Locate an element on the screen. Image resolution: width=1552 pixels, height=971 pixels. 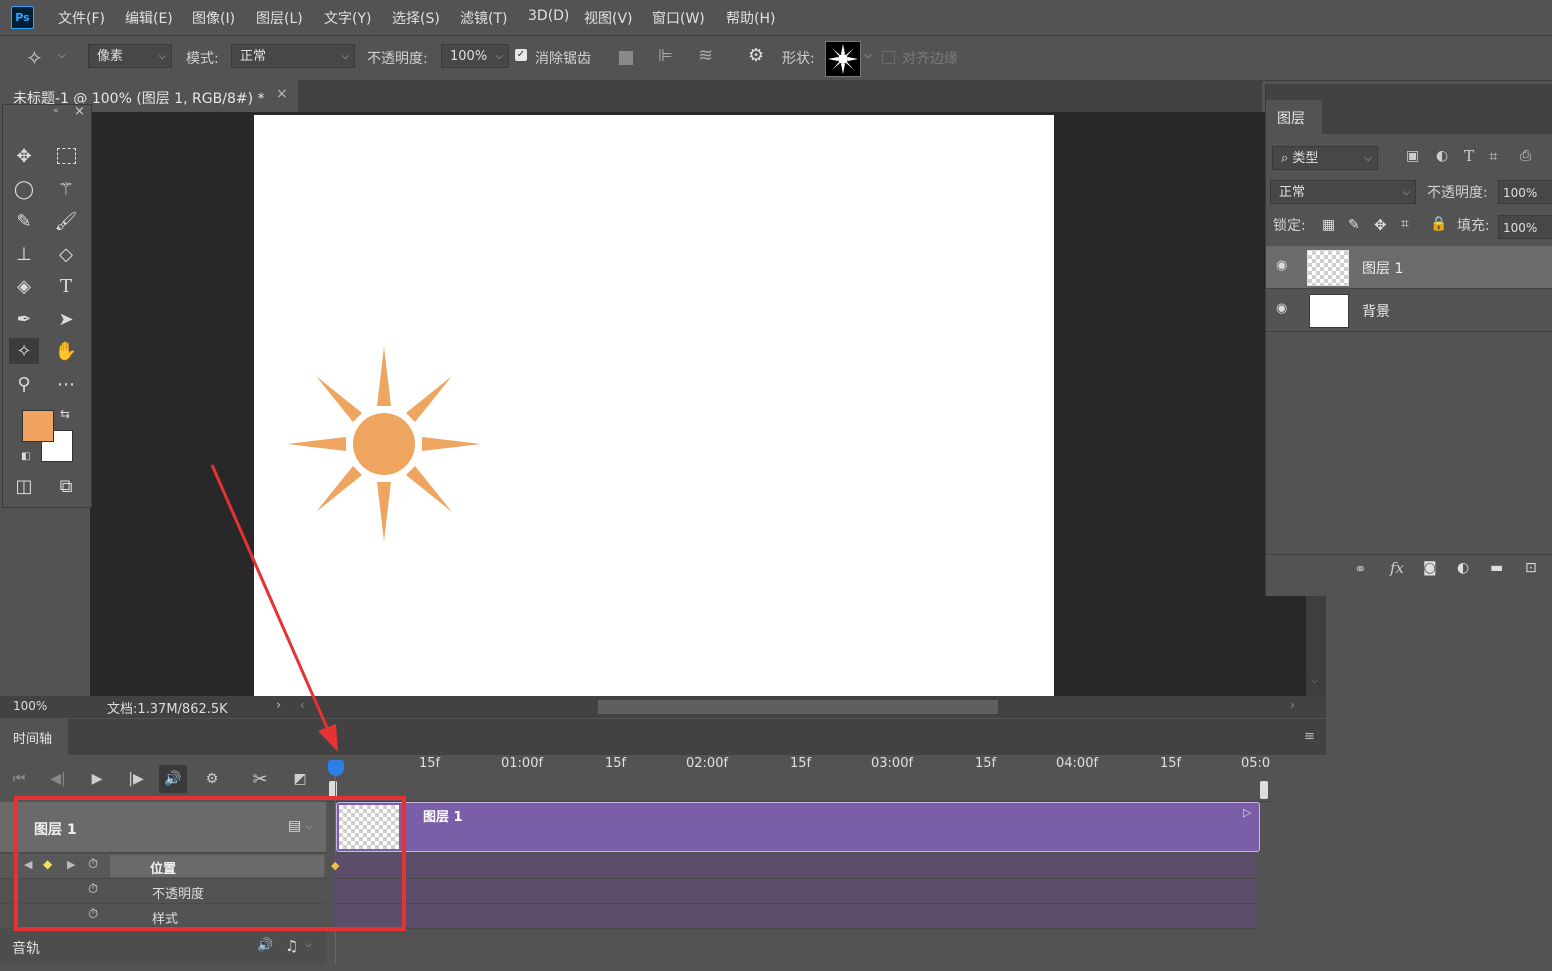
next-frame-icon: |▶ is located at coordinates (136, 779).